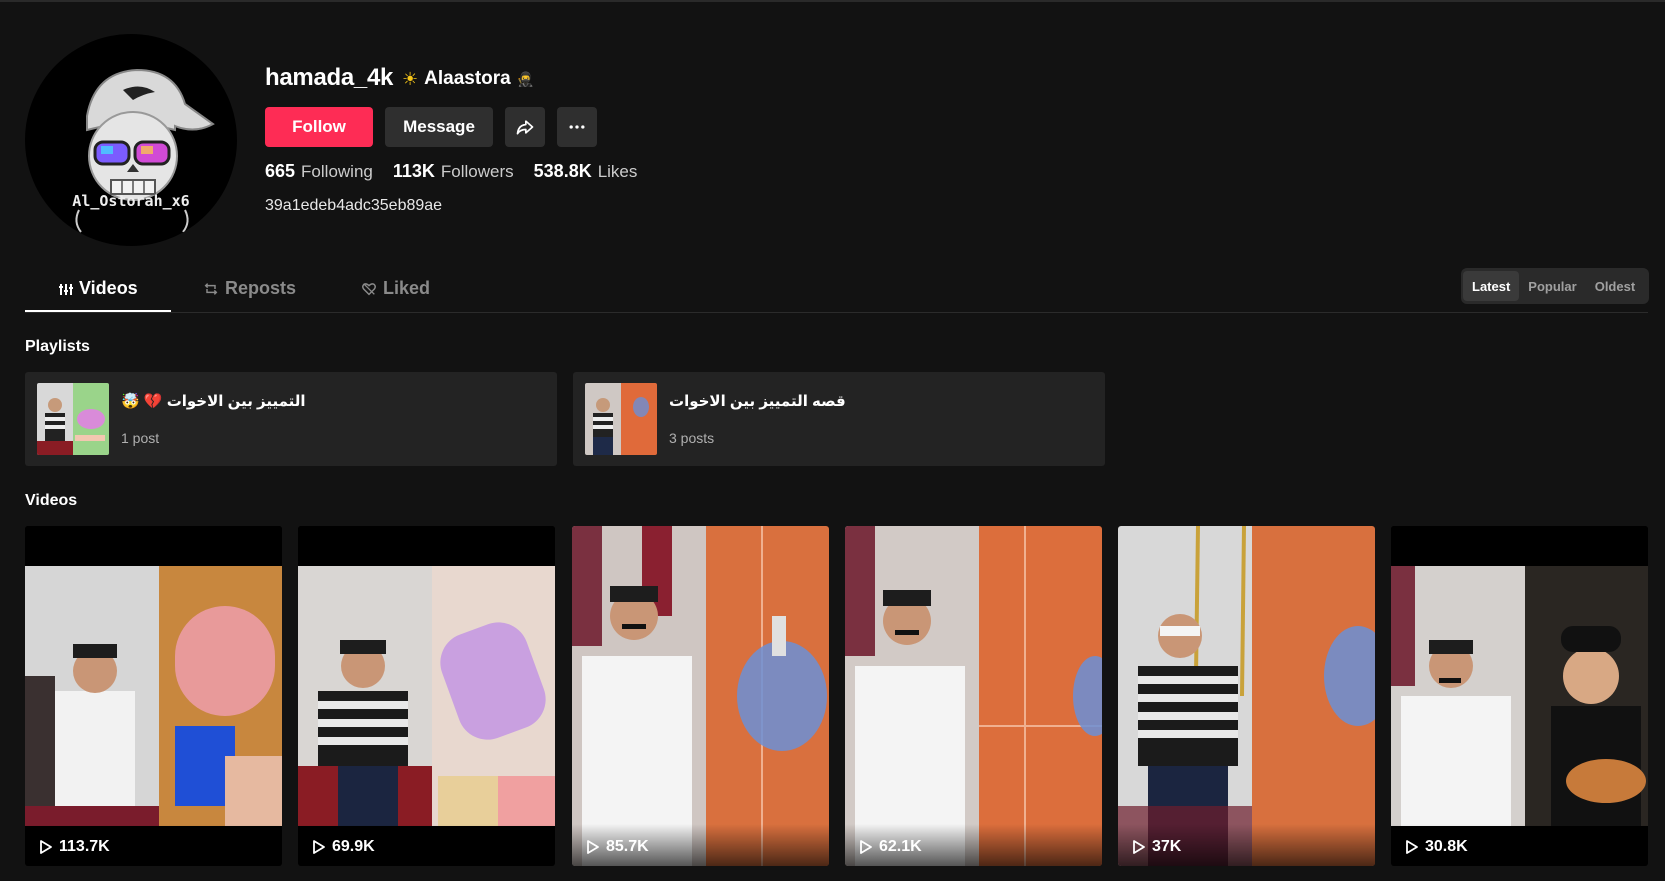  I want to click on view-count: 37K, so click(1156, 847).